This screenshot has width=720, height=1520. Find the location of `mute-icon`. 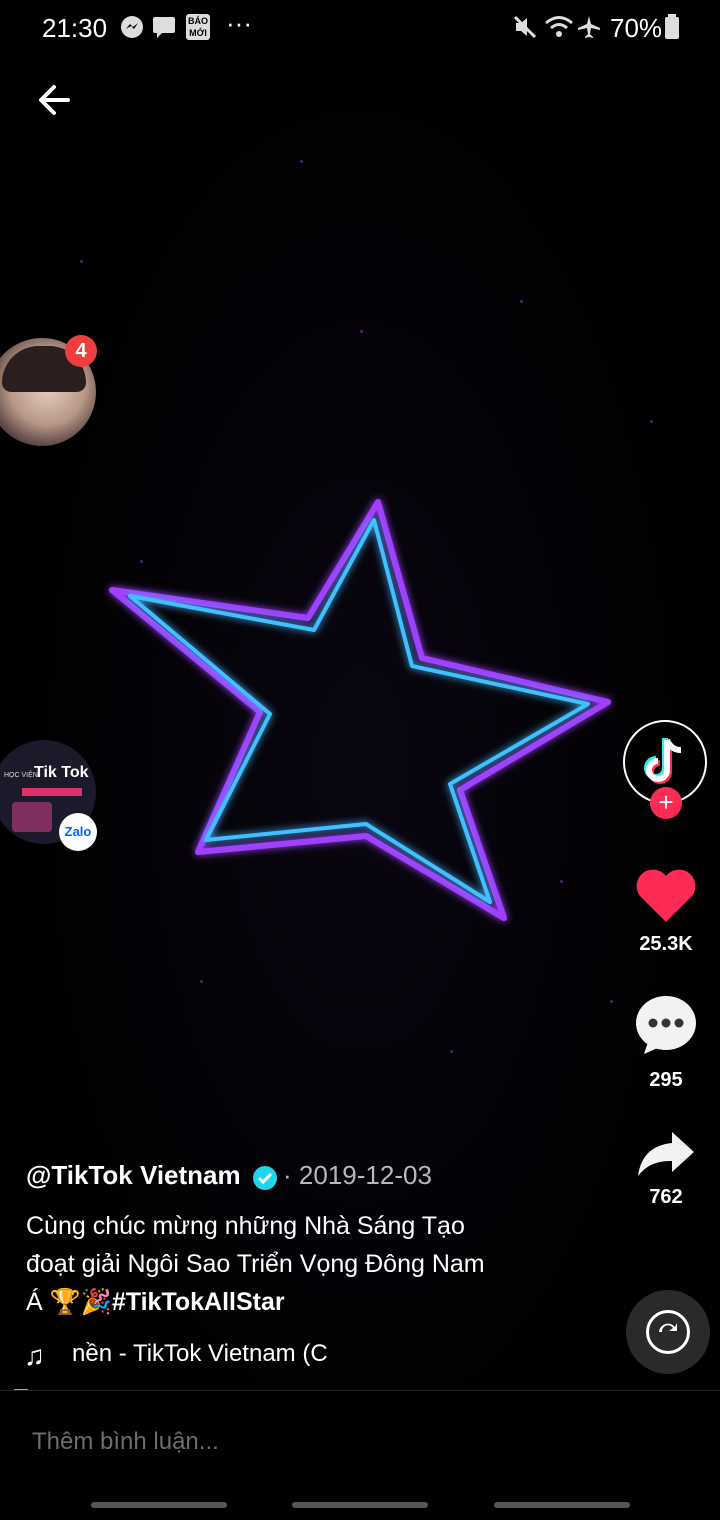

mute-icon is located at coordinates (525, 27).